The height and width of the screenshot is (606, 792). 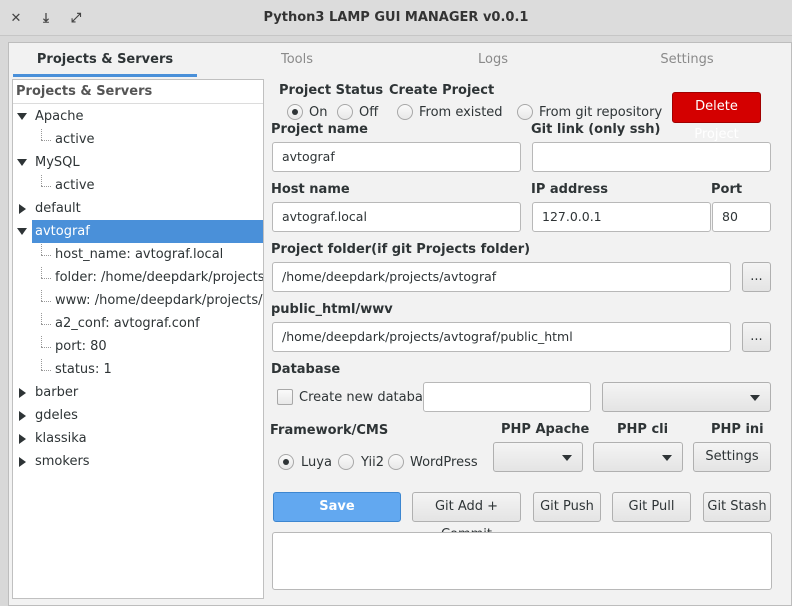 I want to click on port-label: Port, so click(x=727, y=189).